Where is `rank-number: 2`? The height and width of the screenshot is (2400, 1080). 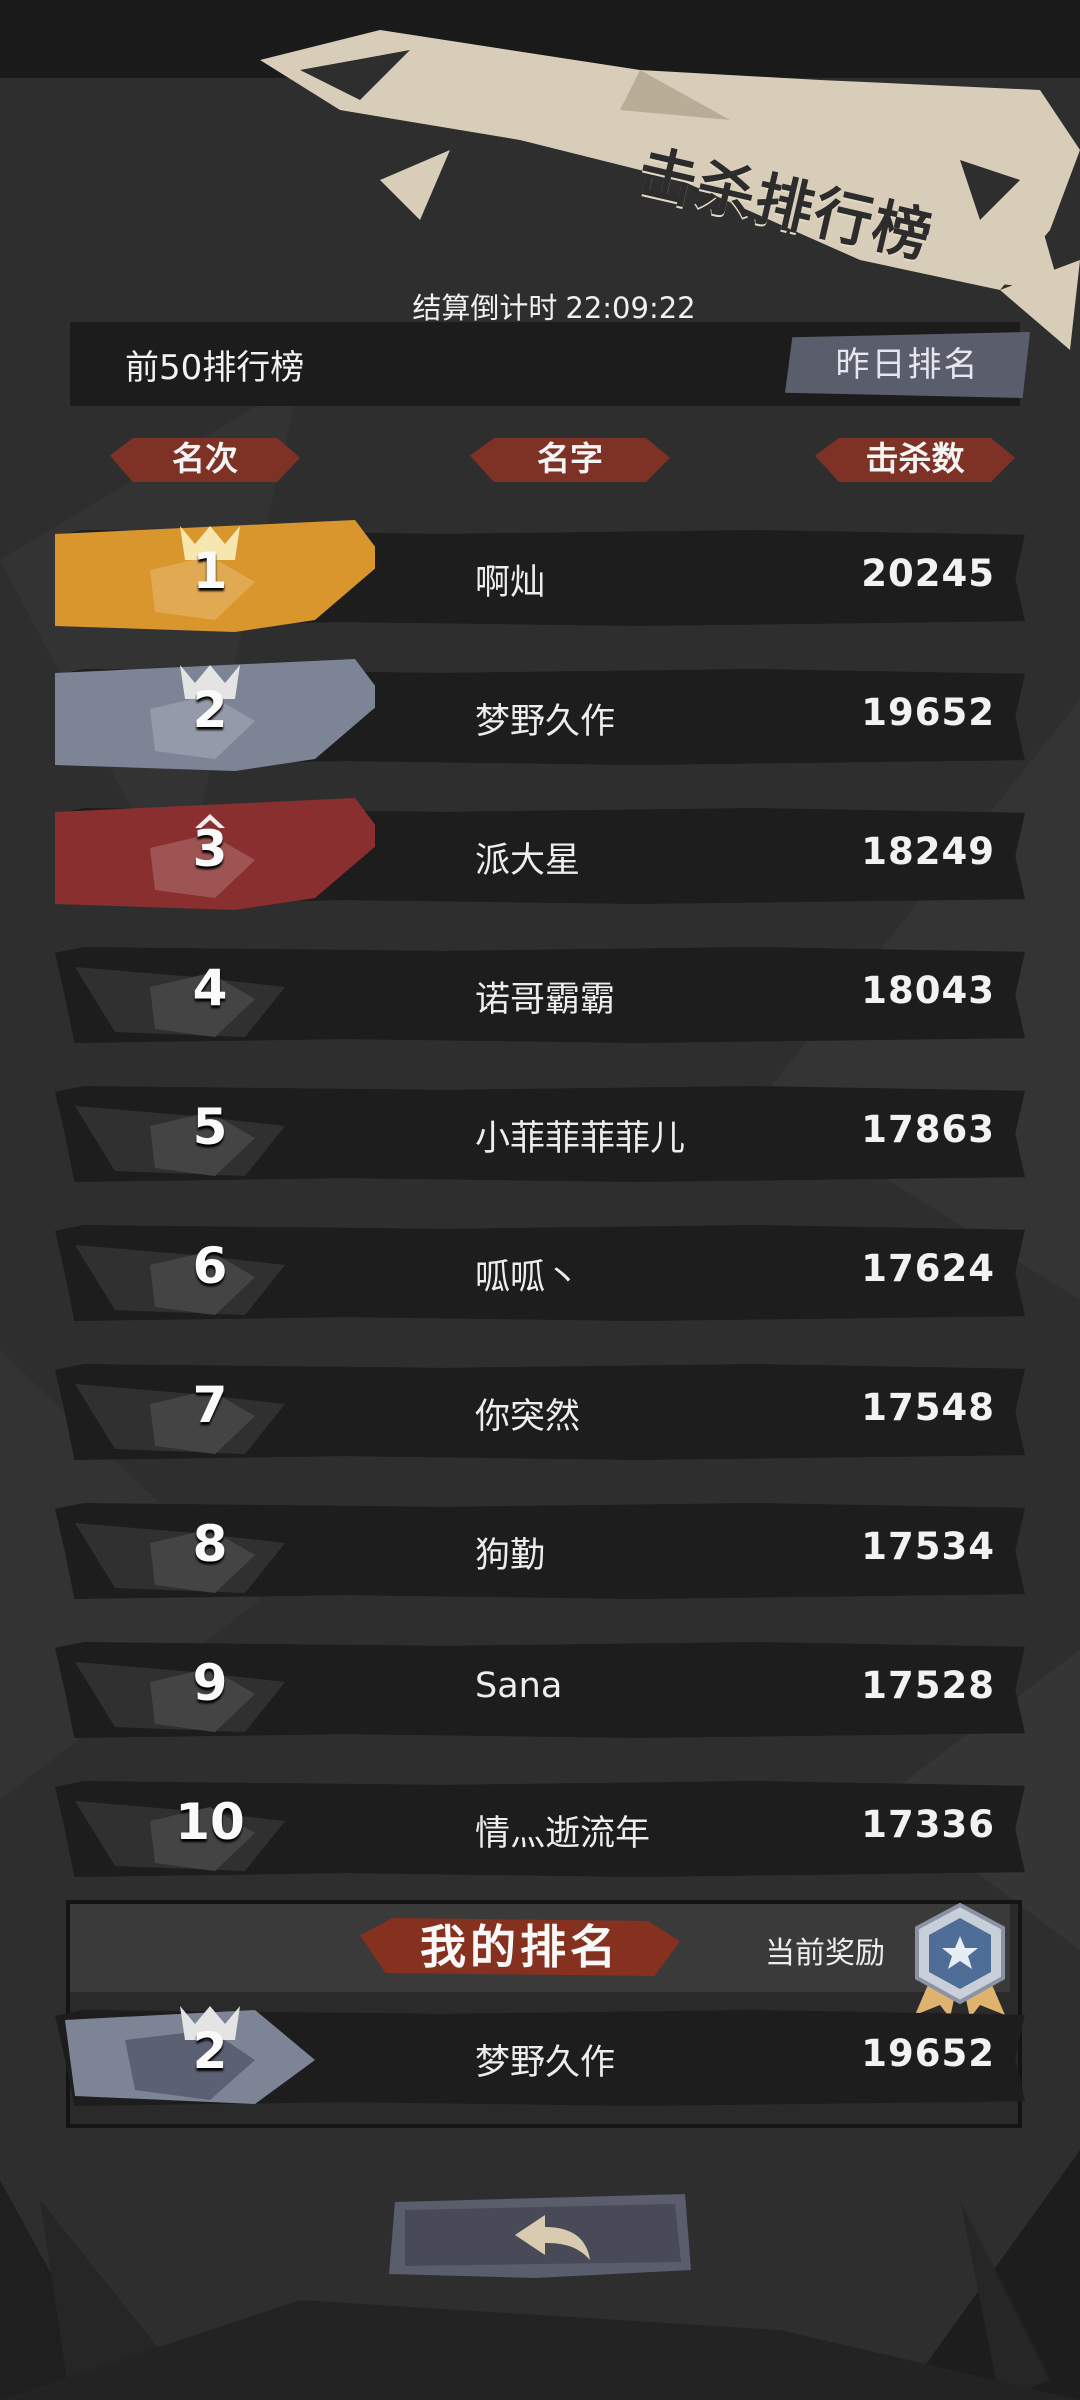
rank-number: 2 is located at coordinates (210, 710).